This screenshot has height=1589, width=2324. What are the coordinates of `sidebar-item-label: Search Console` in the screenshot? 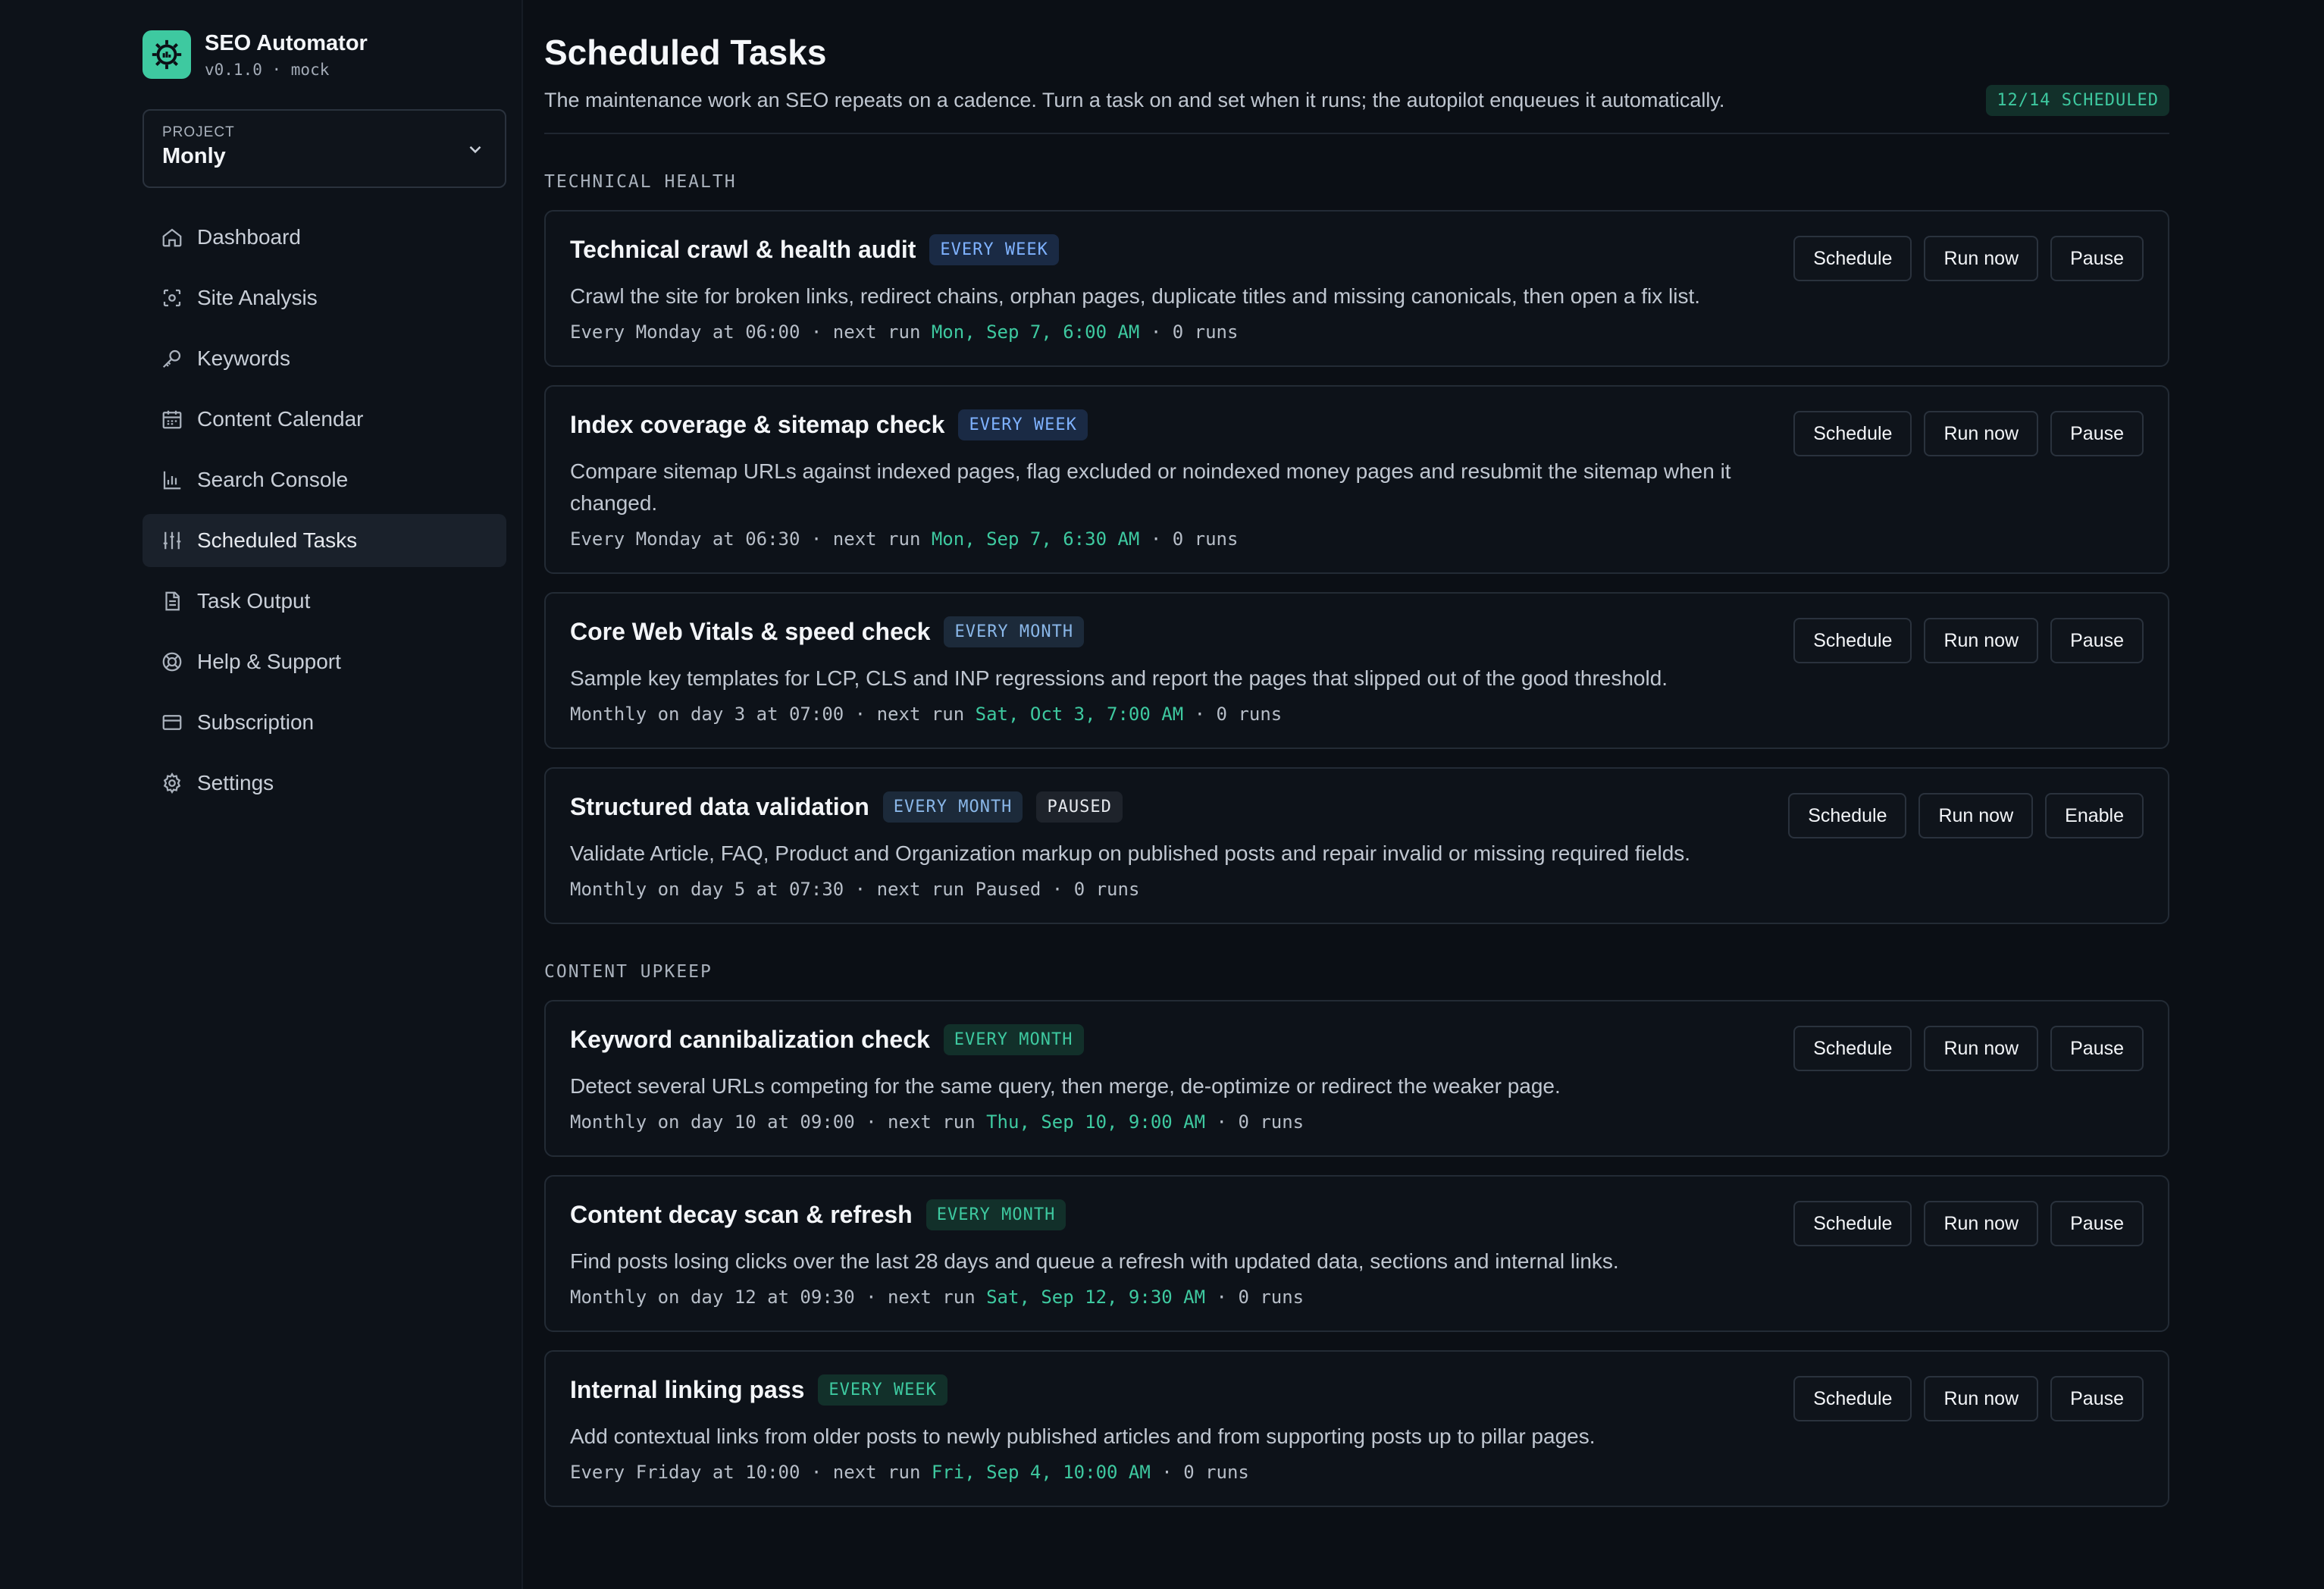 It's located at (273, 479).